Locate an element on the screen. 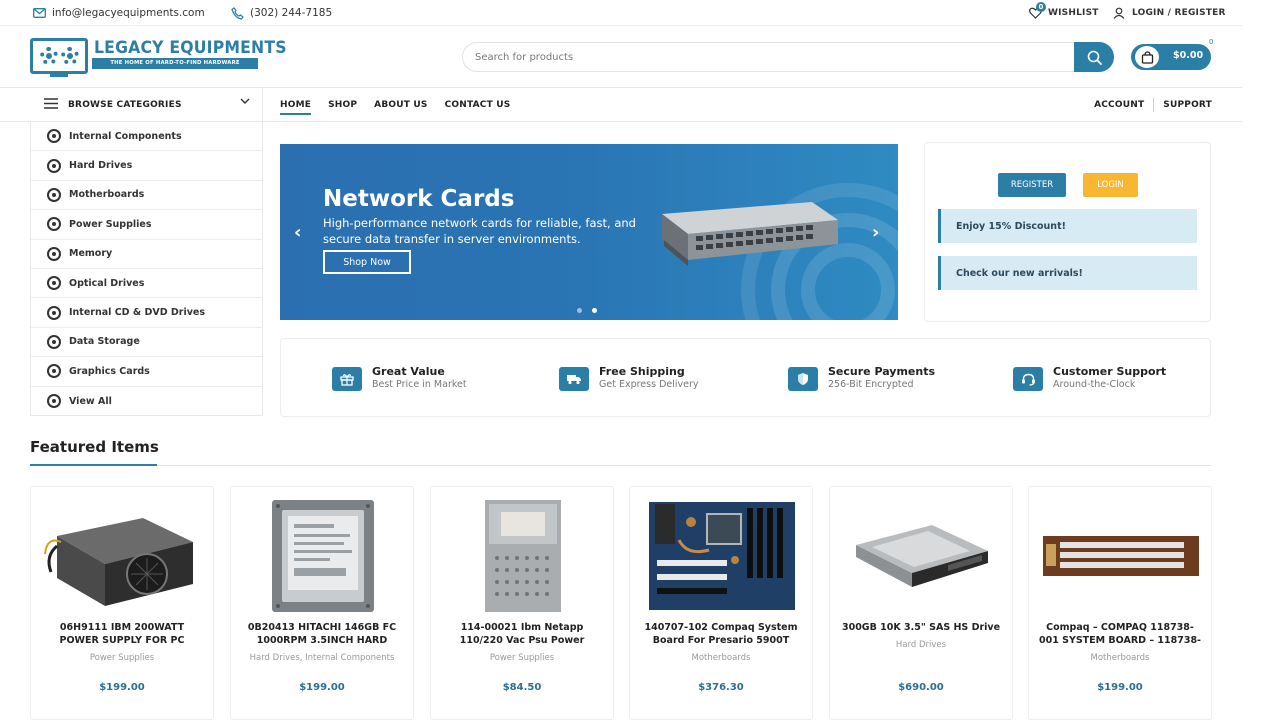 This screenshot has width=1280, height=720. hard-drive-image is located at coordinates (323, 556).